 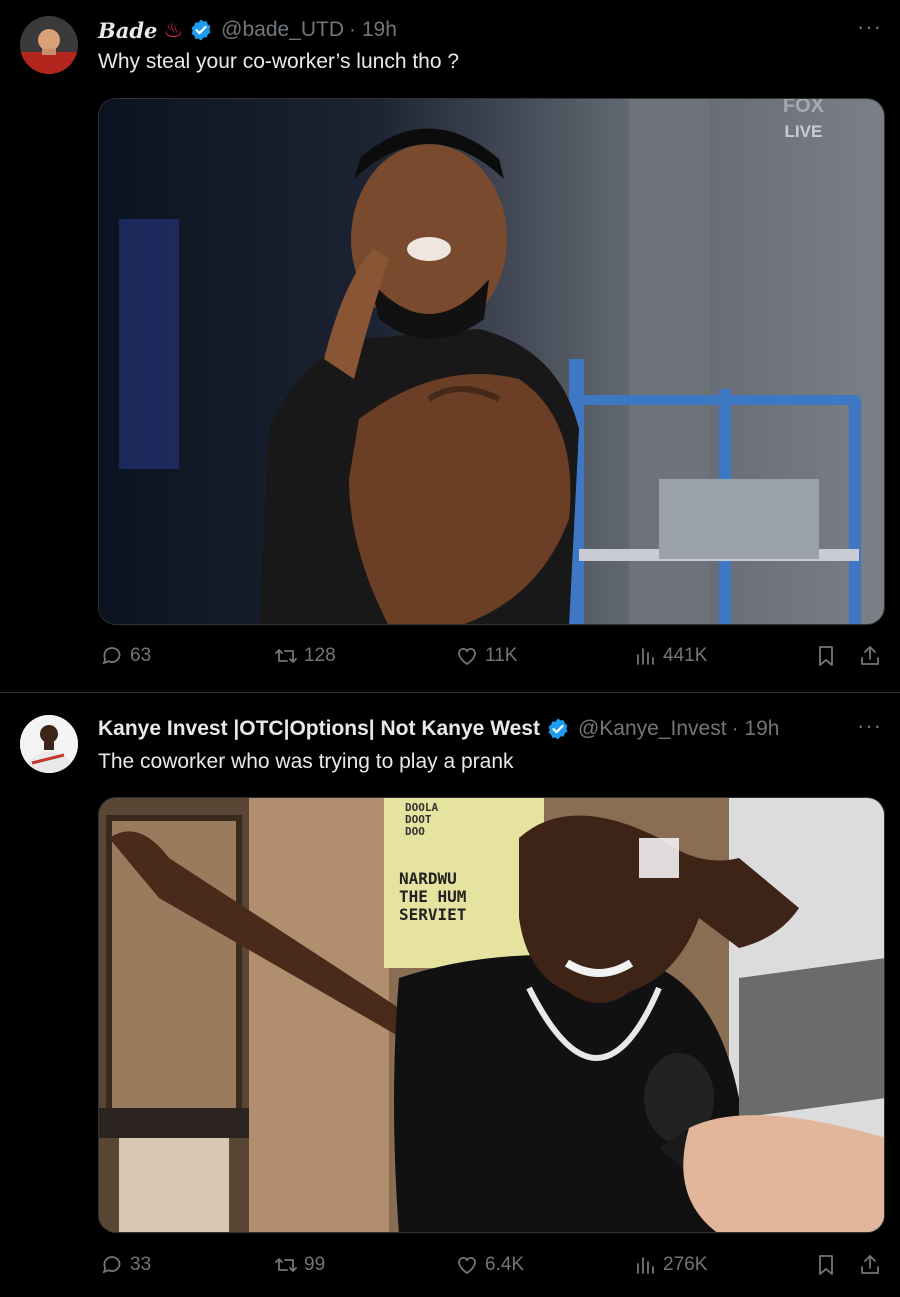 What do you see at coordinates (125, 1265) in the screenshot?
I see `reply-button: 33` at bounding box center [125, 1265].